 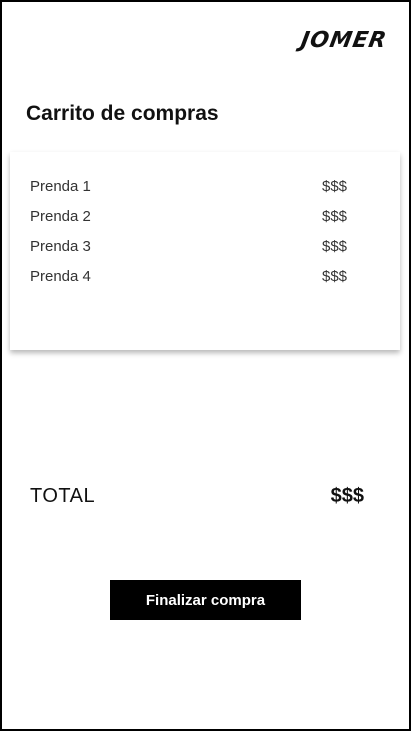 What do you see at coordinates (63, 496) in the screenshot?
I see `total-label: TOTAL` at bounding box center [63, 496].